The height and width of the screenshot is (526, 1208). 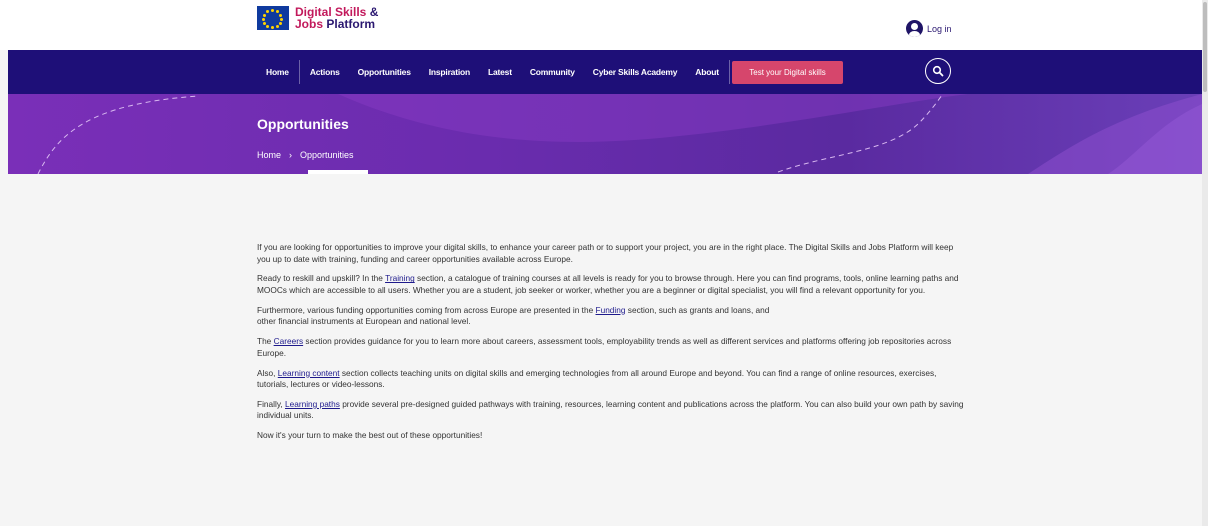 What do you see at coordinates (303, 124) in the screenshot?
I see `page-title: Opportunities` at bounding box center [303, 124].